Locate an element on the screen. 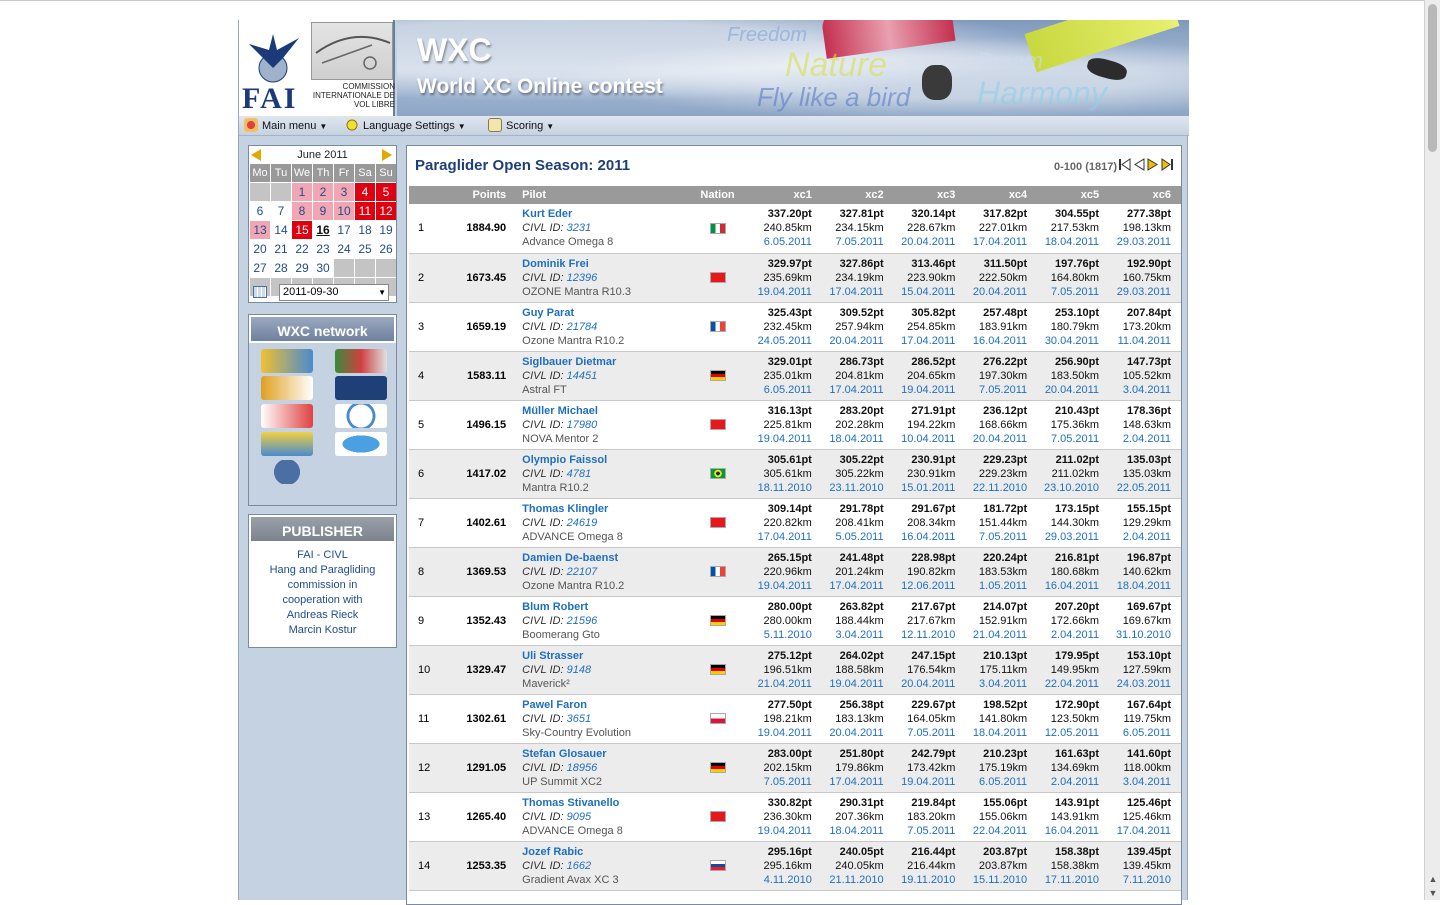  xc-points: 291.67pt is located at coordinates (924, 509).